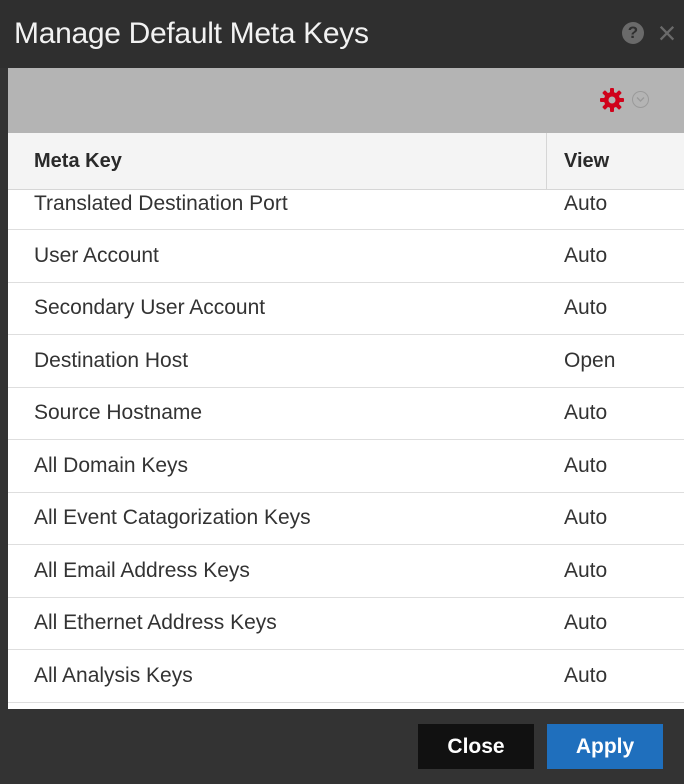 This screenshot has width=684, height=784. I want to click on table-row: User Account Auto, so click(346, 256).